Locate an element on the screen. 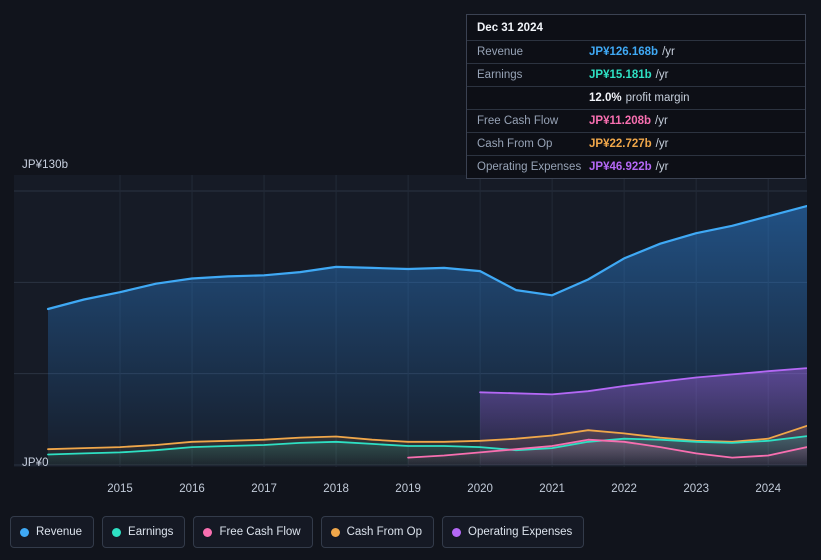 This screenshot has height=560, width=821. legend-item-label: Cash From Op is located at coordinates (384, 532).